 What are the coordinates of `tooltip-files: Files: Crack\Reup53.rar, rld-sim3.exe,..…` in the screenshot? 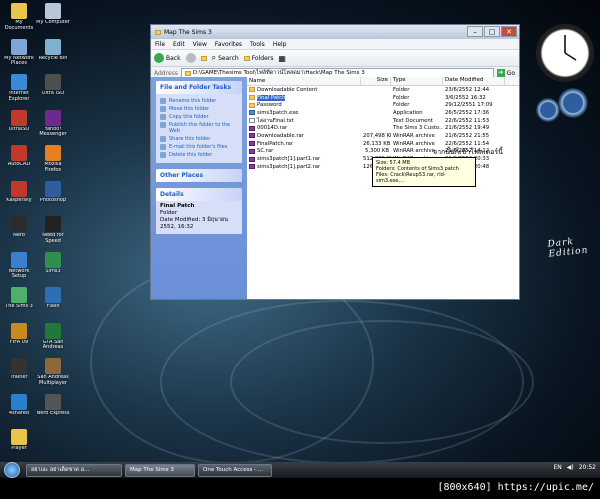 It's located at (411, 178).